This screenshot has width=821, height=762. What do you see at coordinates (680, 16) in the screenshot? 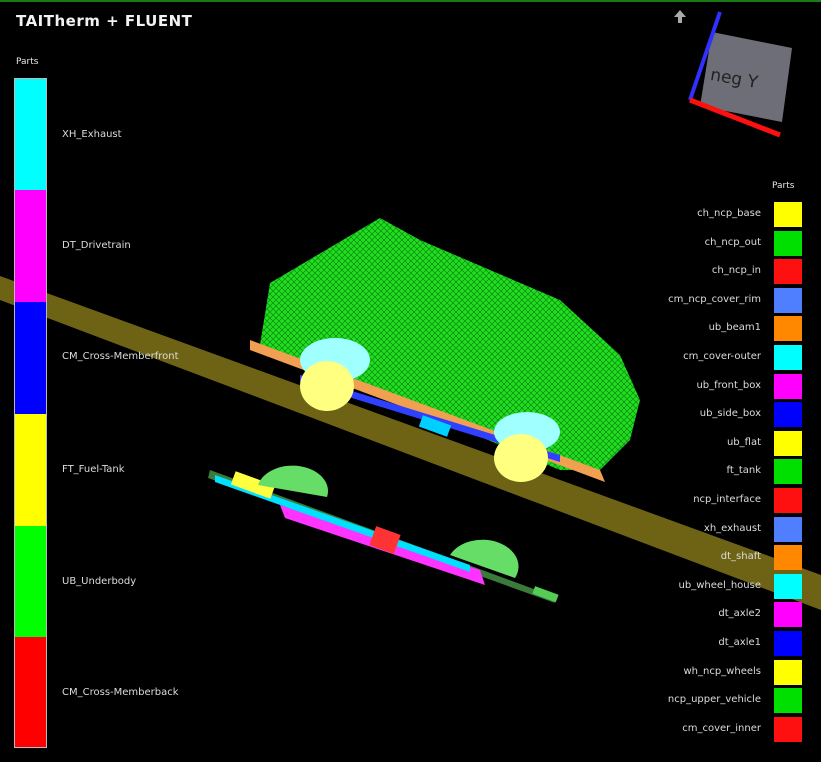
I see `home-icon` at bounding box center [680, 16].